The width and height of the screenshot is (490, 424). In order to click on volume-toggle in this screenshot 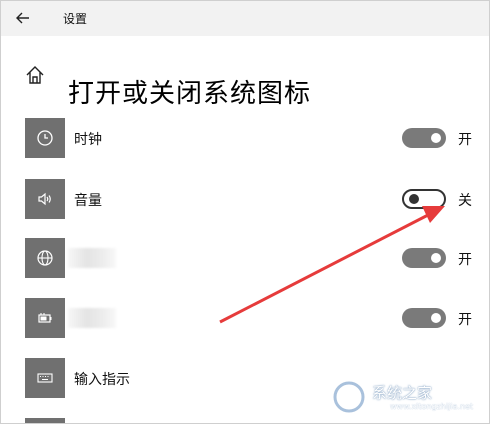, I will do `click(424, 199)`.